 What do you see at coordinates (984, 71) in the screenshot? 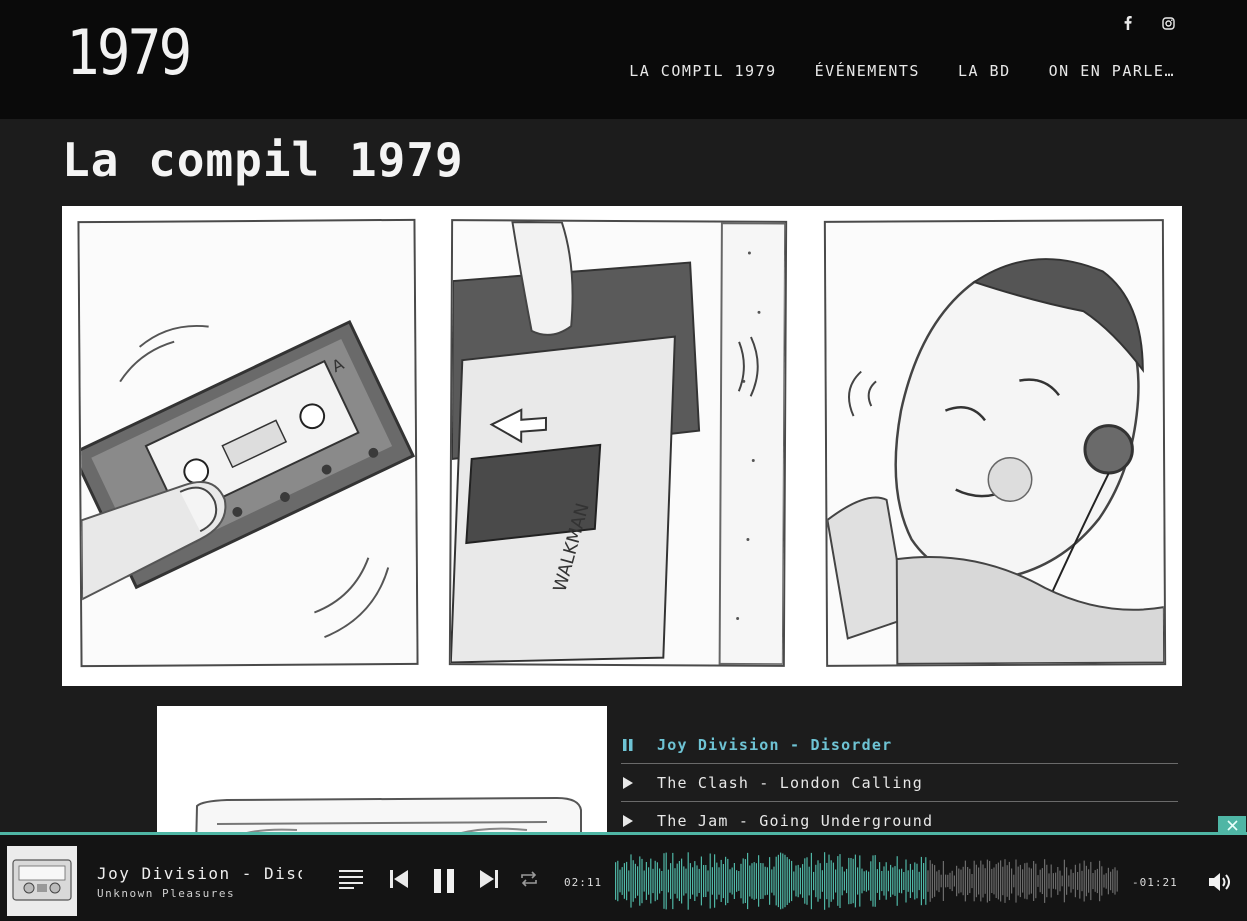
I see `nav-item-la-bd: LA BD` at bounding box center [984, 71].